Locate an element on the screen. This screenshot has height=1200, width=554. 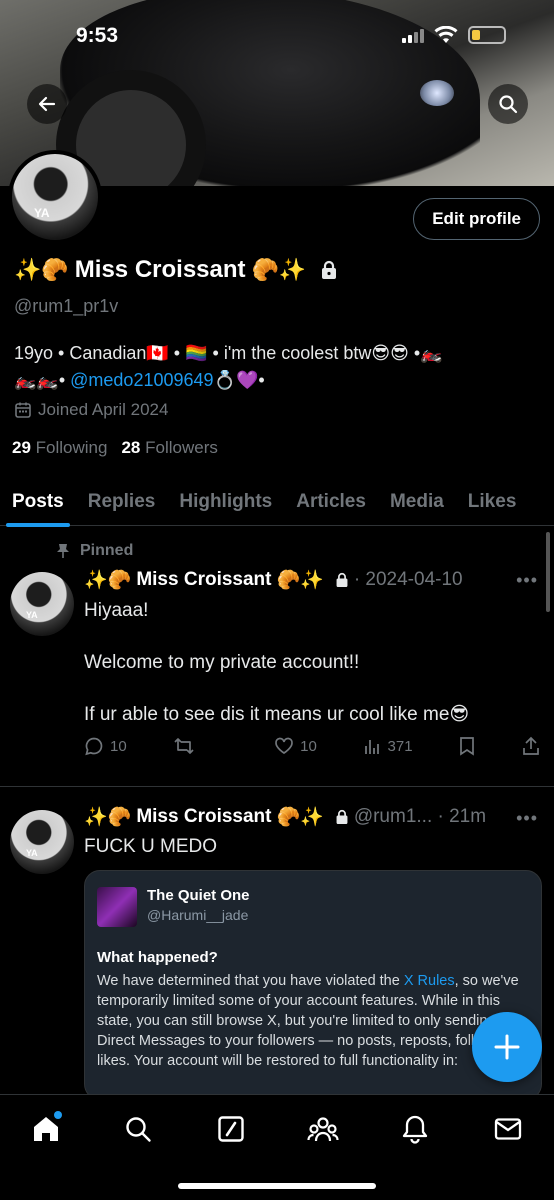
share-button is located at coordinates (531, 746).